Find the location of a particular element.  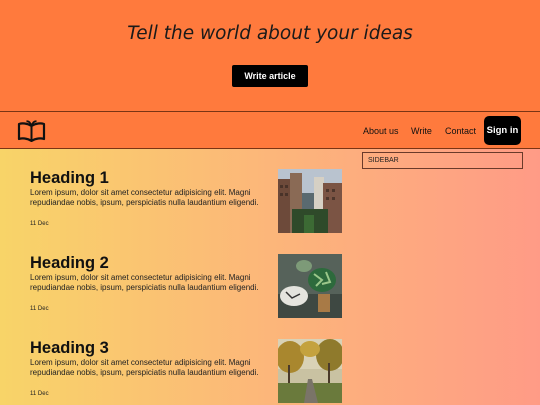

write-article-button: Write article is located at coordinates (270, 76).